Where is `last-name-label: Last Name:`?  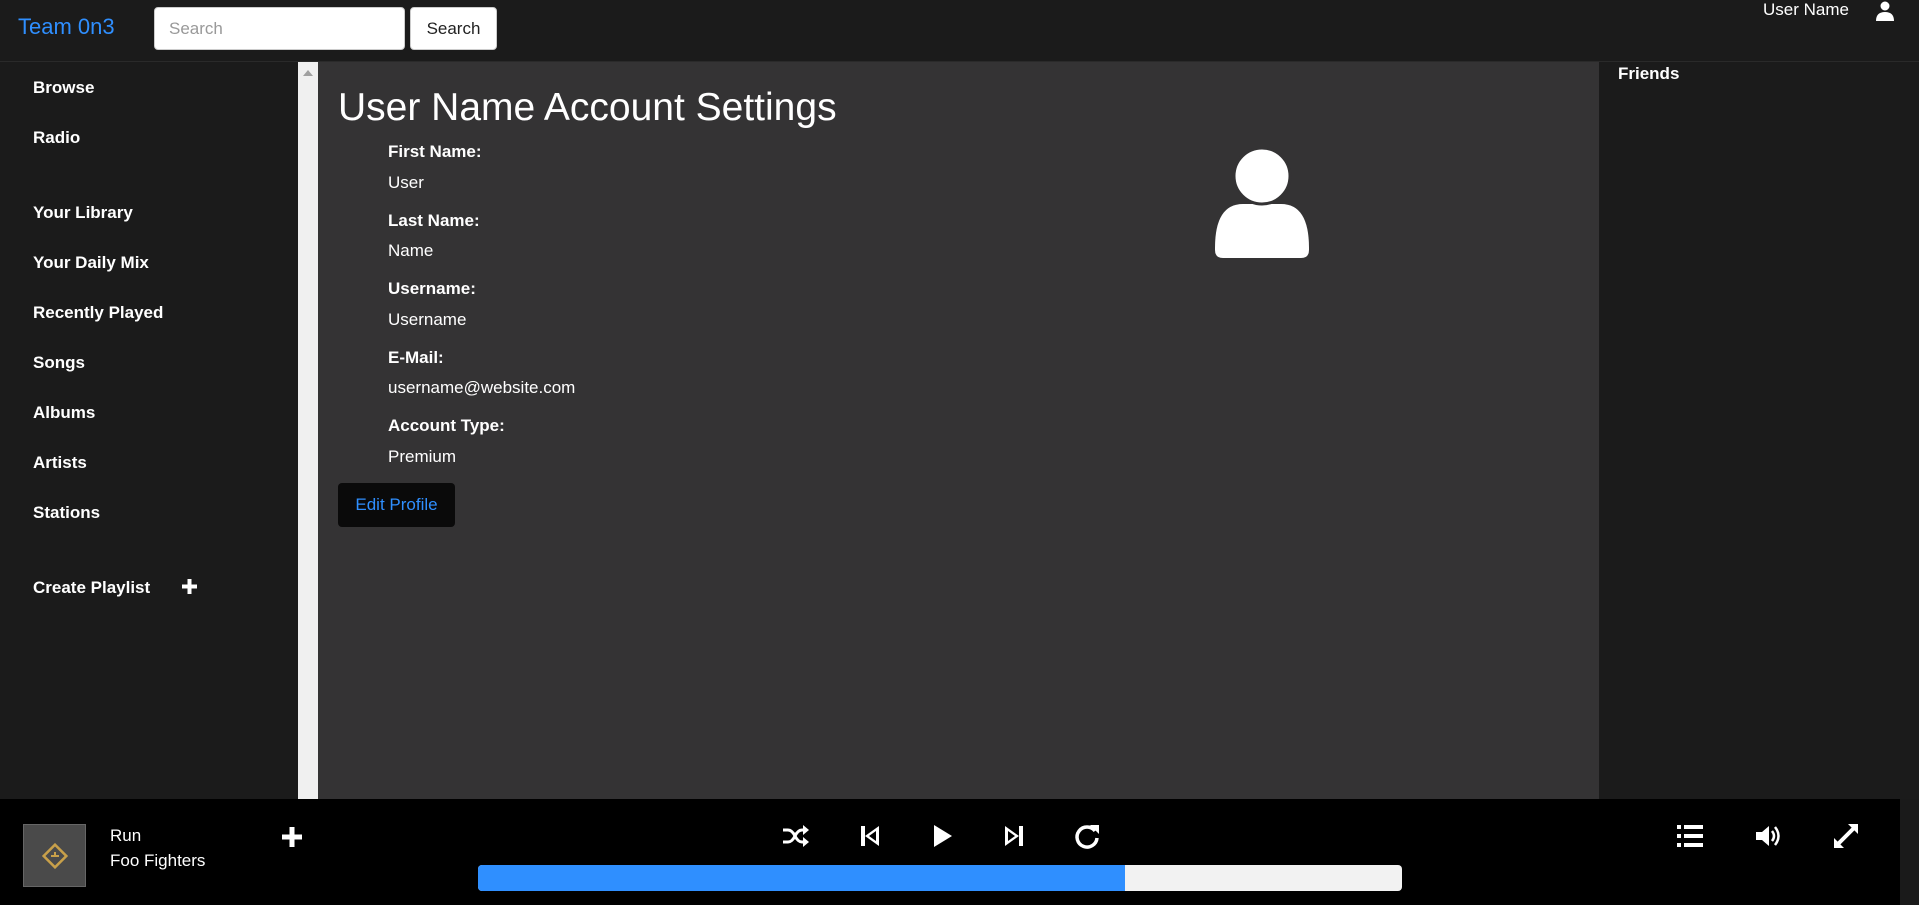
last-name-label: Last Name: is located at coordinates (434, 220).